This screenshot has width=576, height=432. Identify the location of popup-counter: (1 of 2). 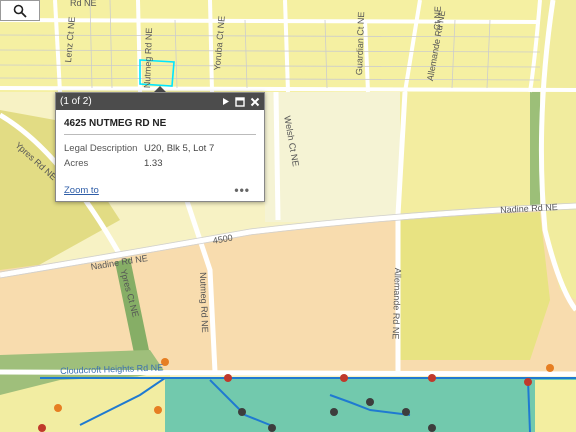
(76, 101).